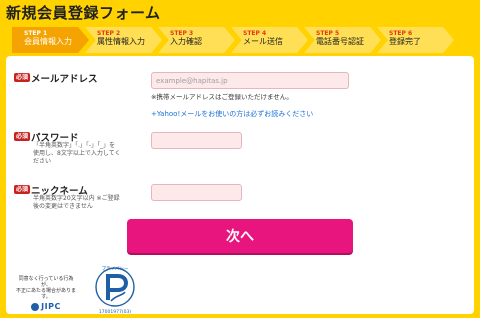 This screenshot has width=480, height=318. I want to click on step-label: 電話番号認証, so click(340, 41).